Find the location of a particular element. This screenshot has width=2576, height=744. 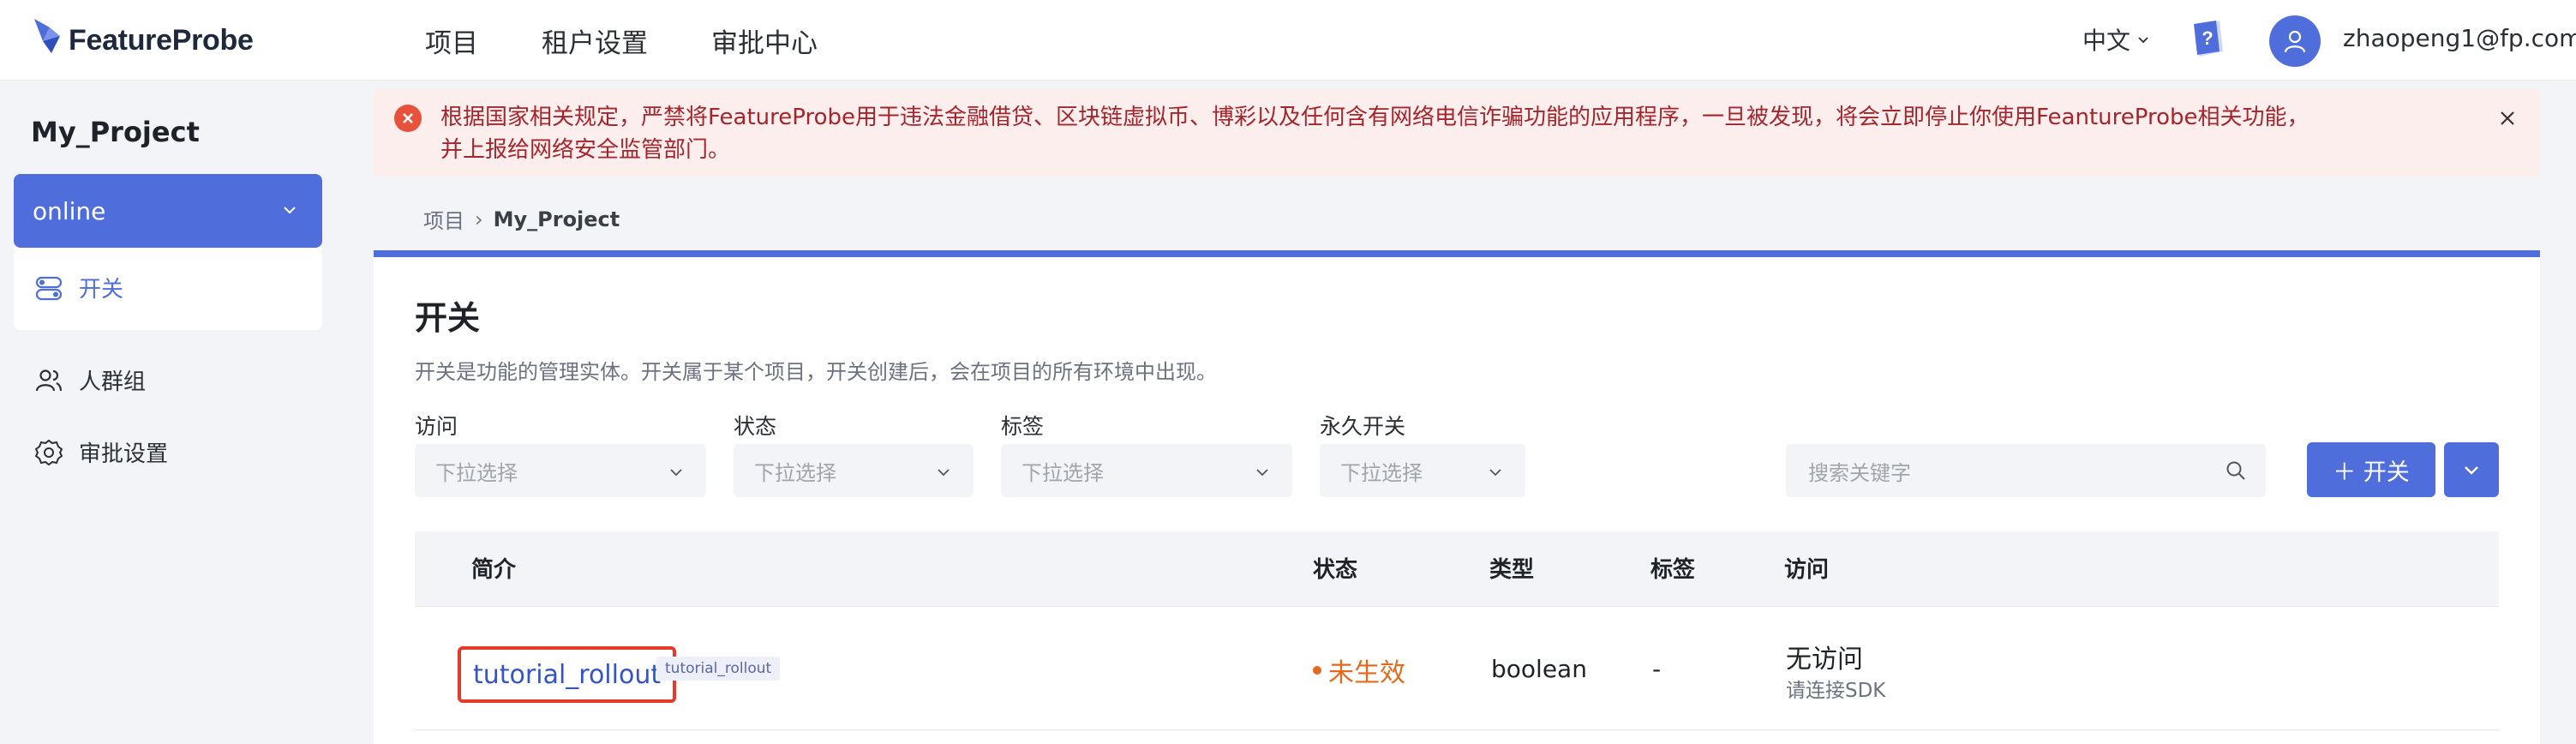

language-switcher: 中文 is located at coordinates (2115, 39).